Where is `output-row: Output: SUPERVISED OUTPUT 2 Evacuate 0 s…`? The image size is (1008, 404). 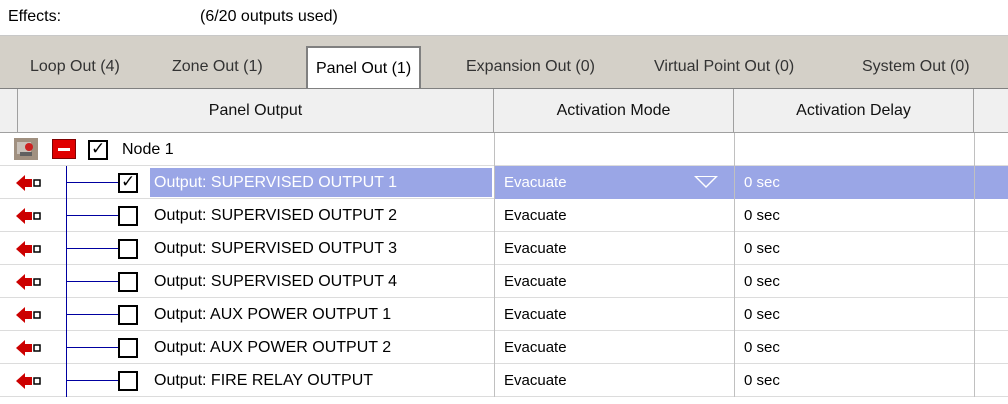 output-row: Output: SUPERVISED OUTPUT 2 Evacuate 0 s… is located at coordinates (504, 215).